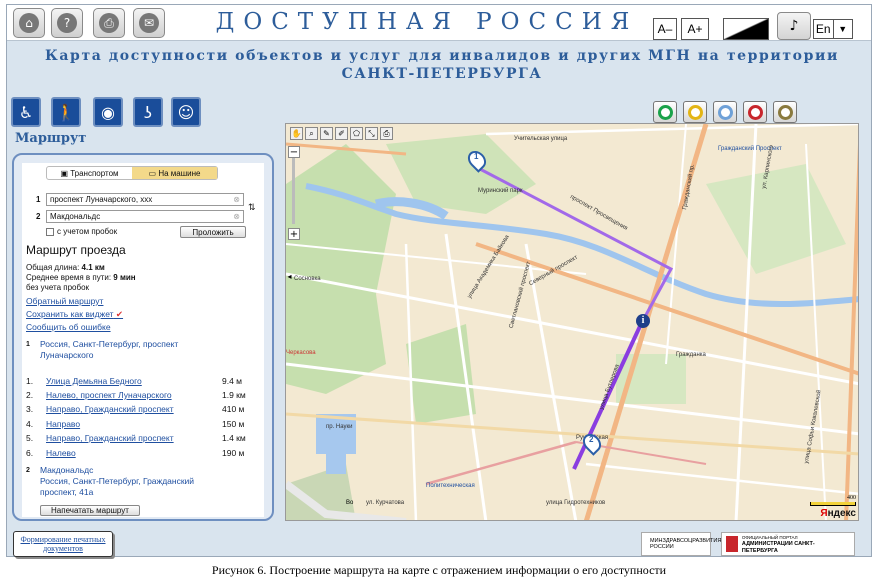  I want to click on mail-icon: ✉, so click(149, 23).